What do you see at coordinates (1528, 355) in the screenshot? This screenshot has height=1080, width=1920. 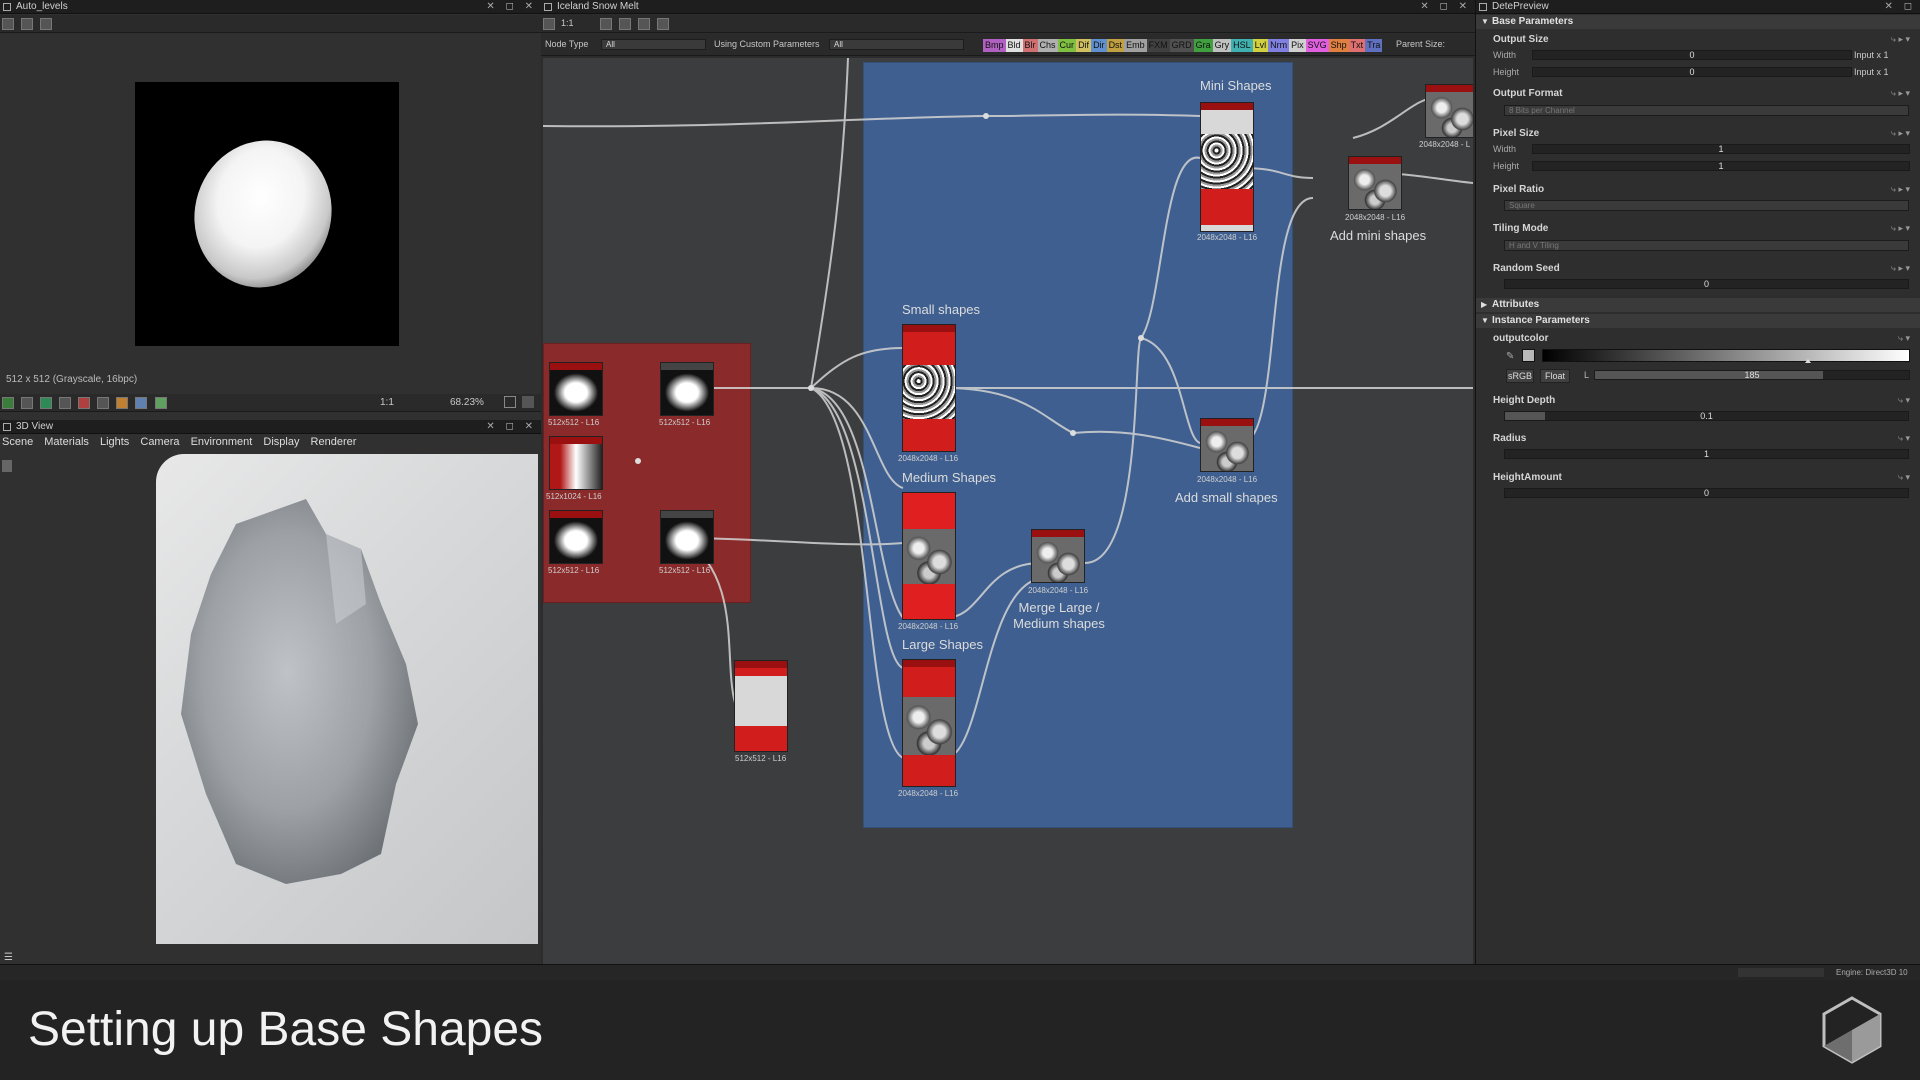 I see `color-swatch` at bounding box center [1528, 355].